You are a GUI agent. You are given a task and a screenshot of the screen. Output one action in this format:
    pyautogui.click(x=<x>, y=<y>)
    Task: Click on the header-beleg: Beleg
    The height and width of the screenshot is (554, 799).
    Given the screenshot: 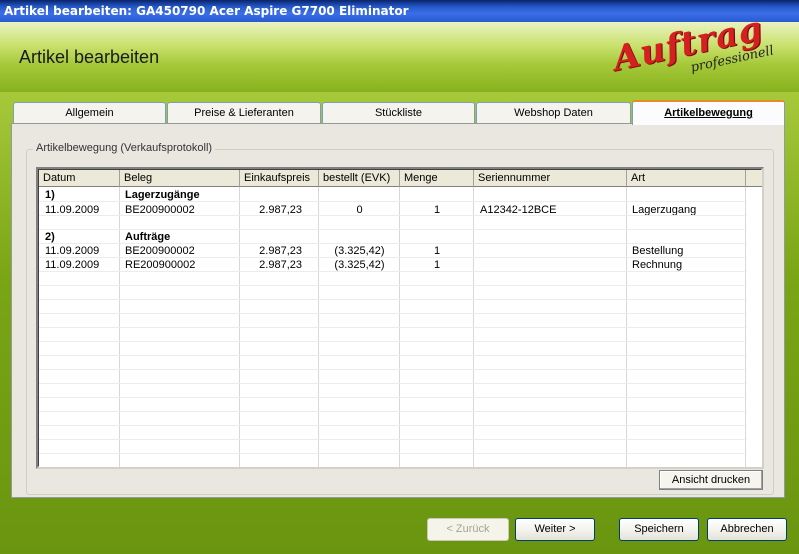 What is the action you would take?
    pyautogui.click(x=180, y=178)
    